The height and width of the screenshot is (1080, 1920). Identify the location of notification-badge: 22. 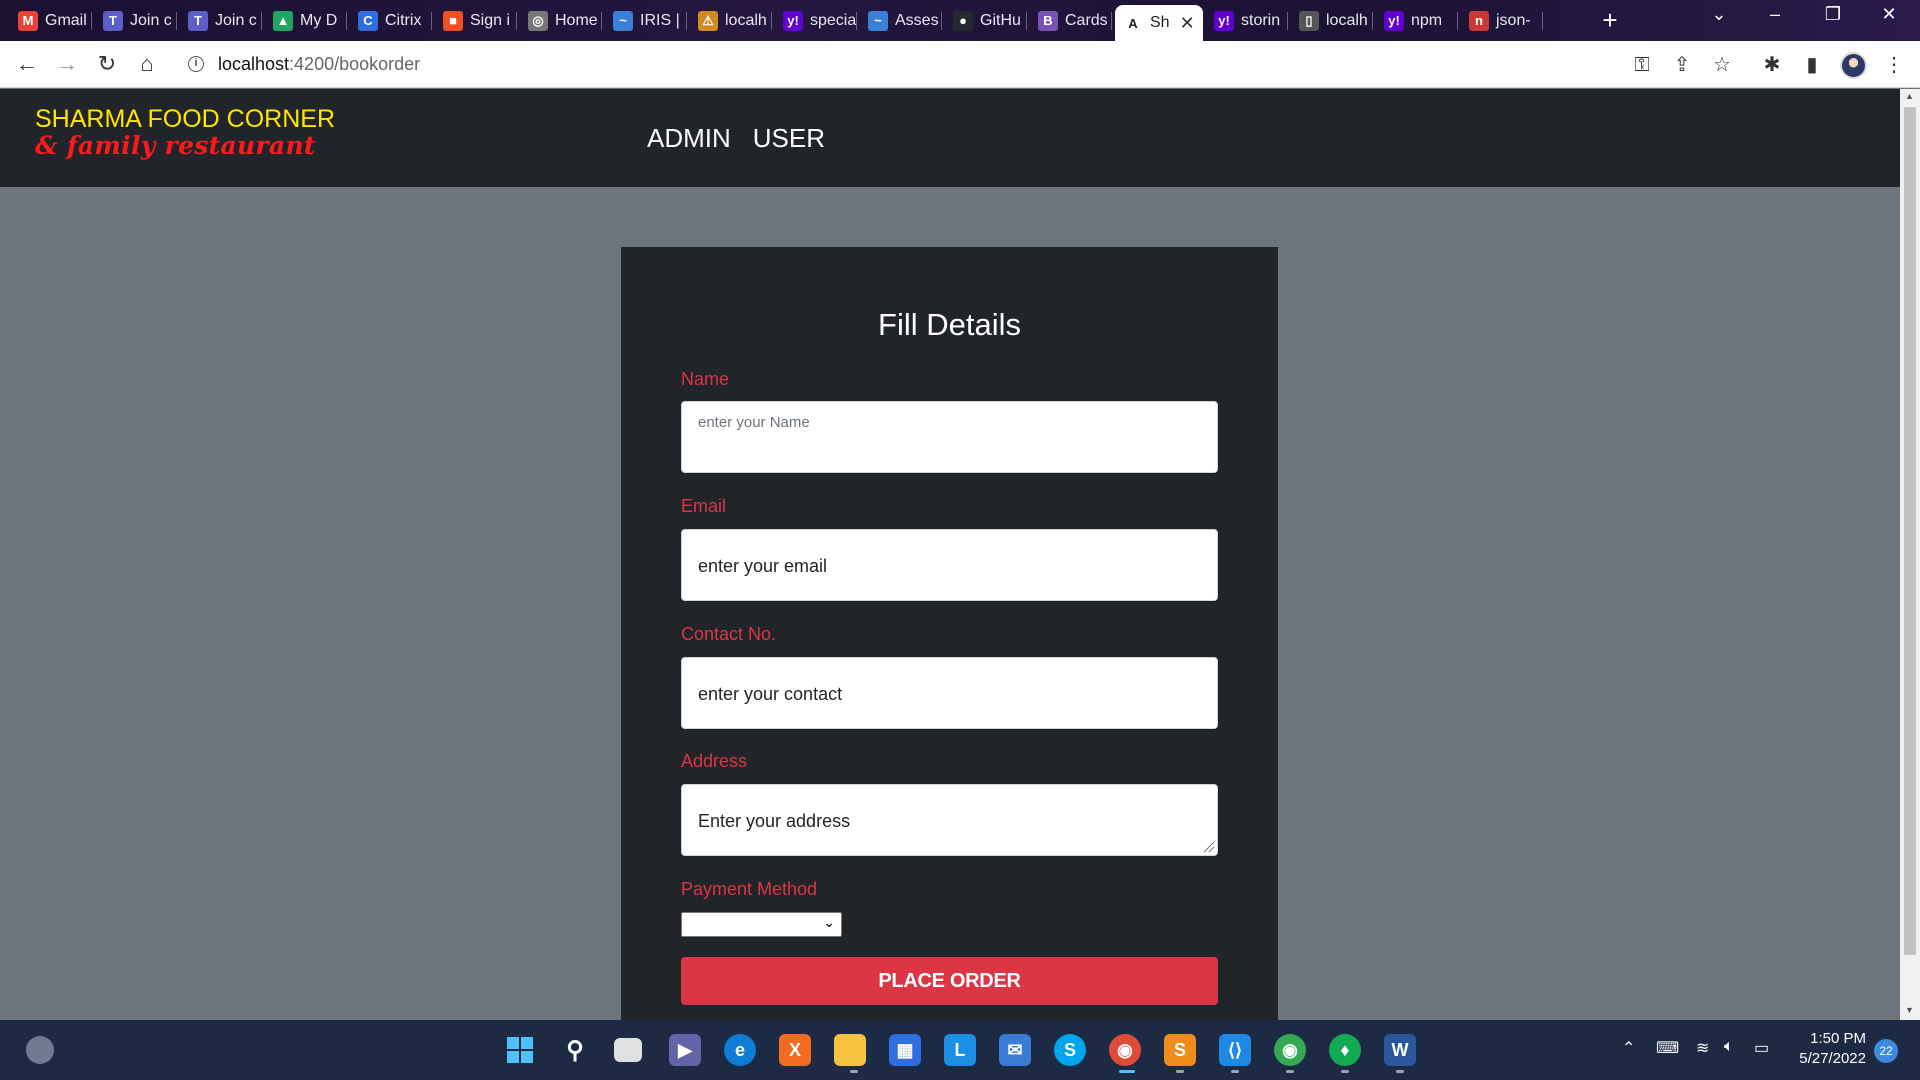
(1886, 1051).